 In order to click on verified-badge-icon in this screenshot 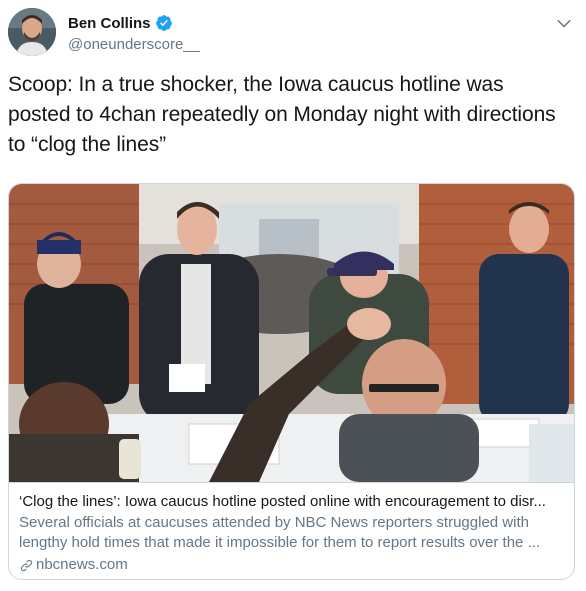, I will do `click(163, 23)`.